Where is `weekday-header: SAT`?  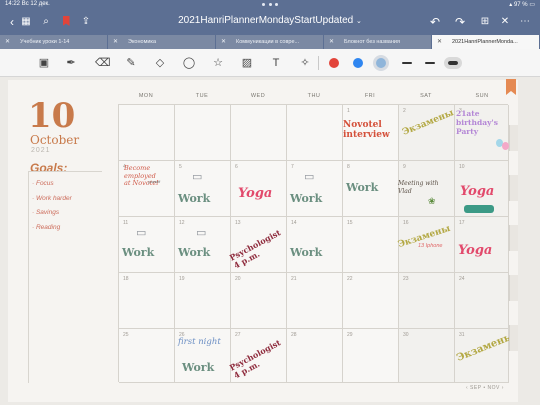 weekday-header: SAT is located at coordinates (426, 96).